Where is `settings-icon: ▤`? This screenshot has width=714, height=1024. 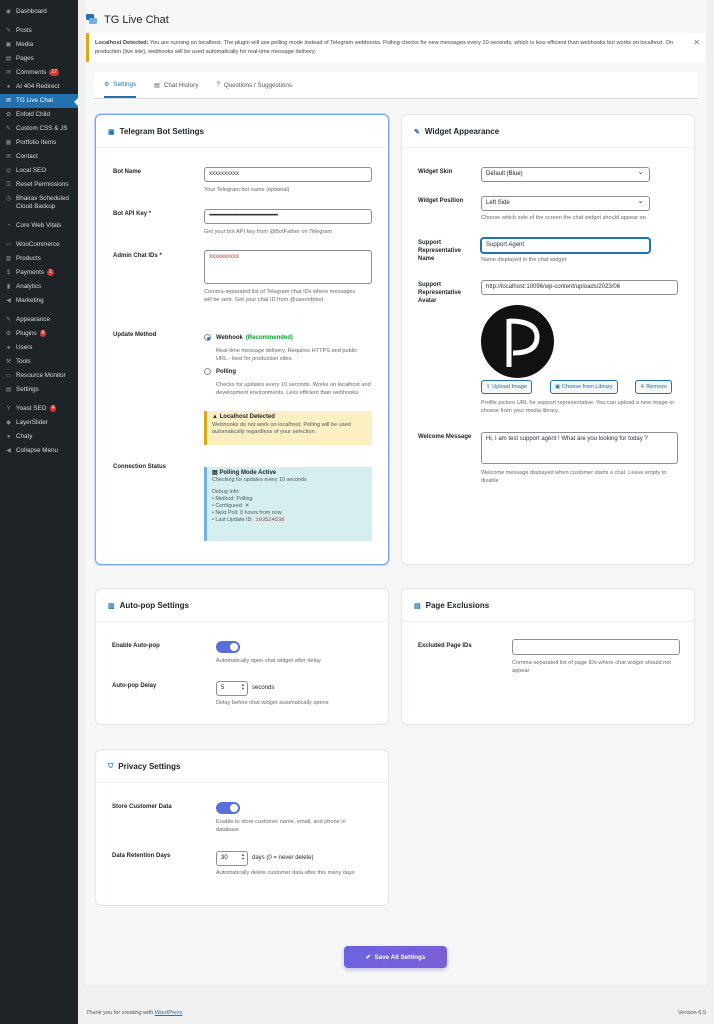 settings-icon: ▤ is located at coordinates (8, 390).